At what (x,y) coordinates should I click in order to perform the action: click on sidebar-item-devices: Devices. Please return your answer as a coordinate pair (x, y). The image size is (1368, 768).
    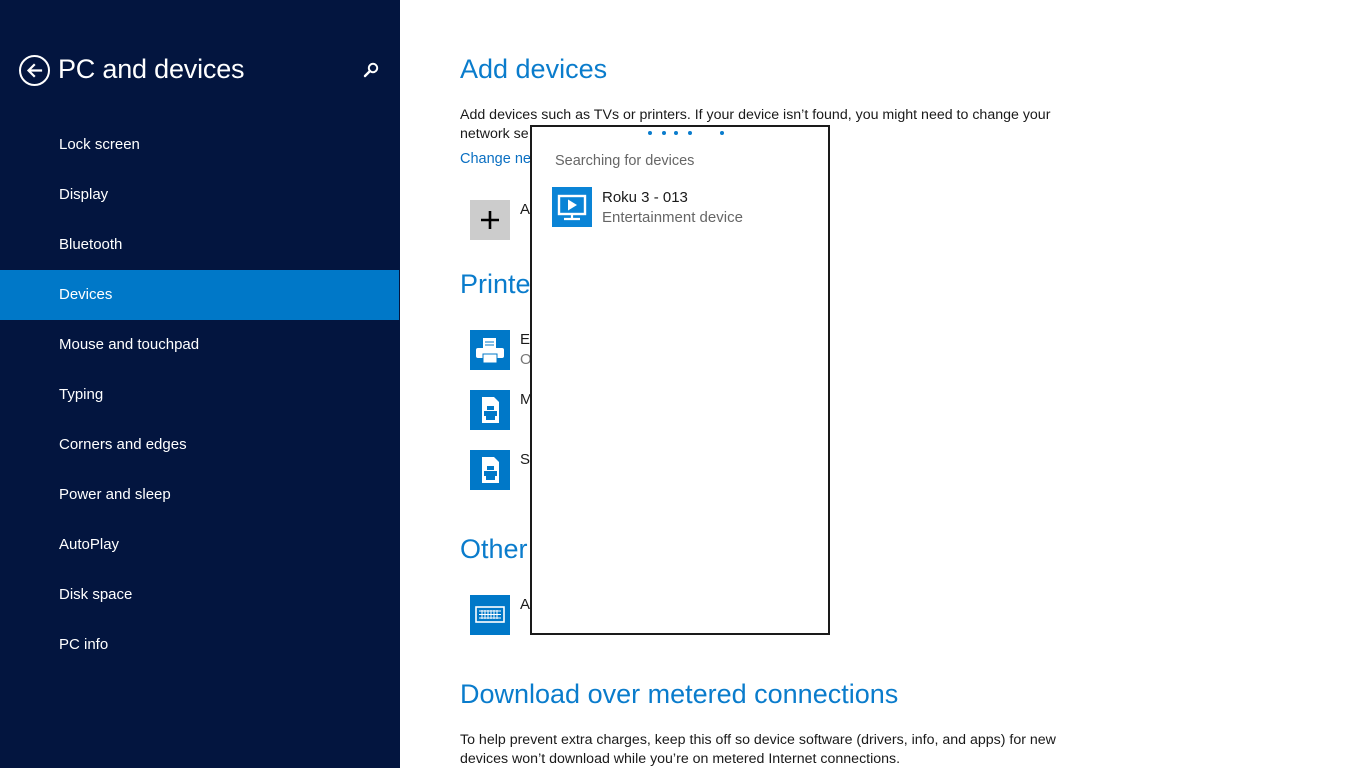
    Looking at the image, I should click on (199, 295).